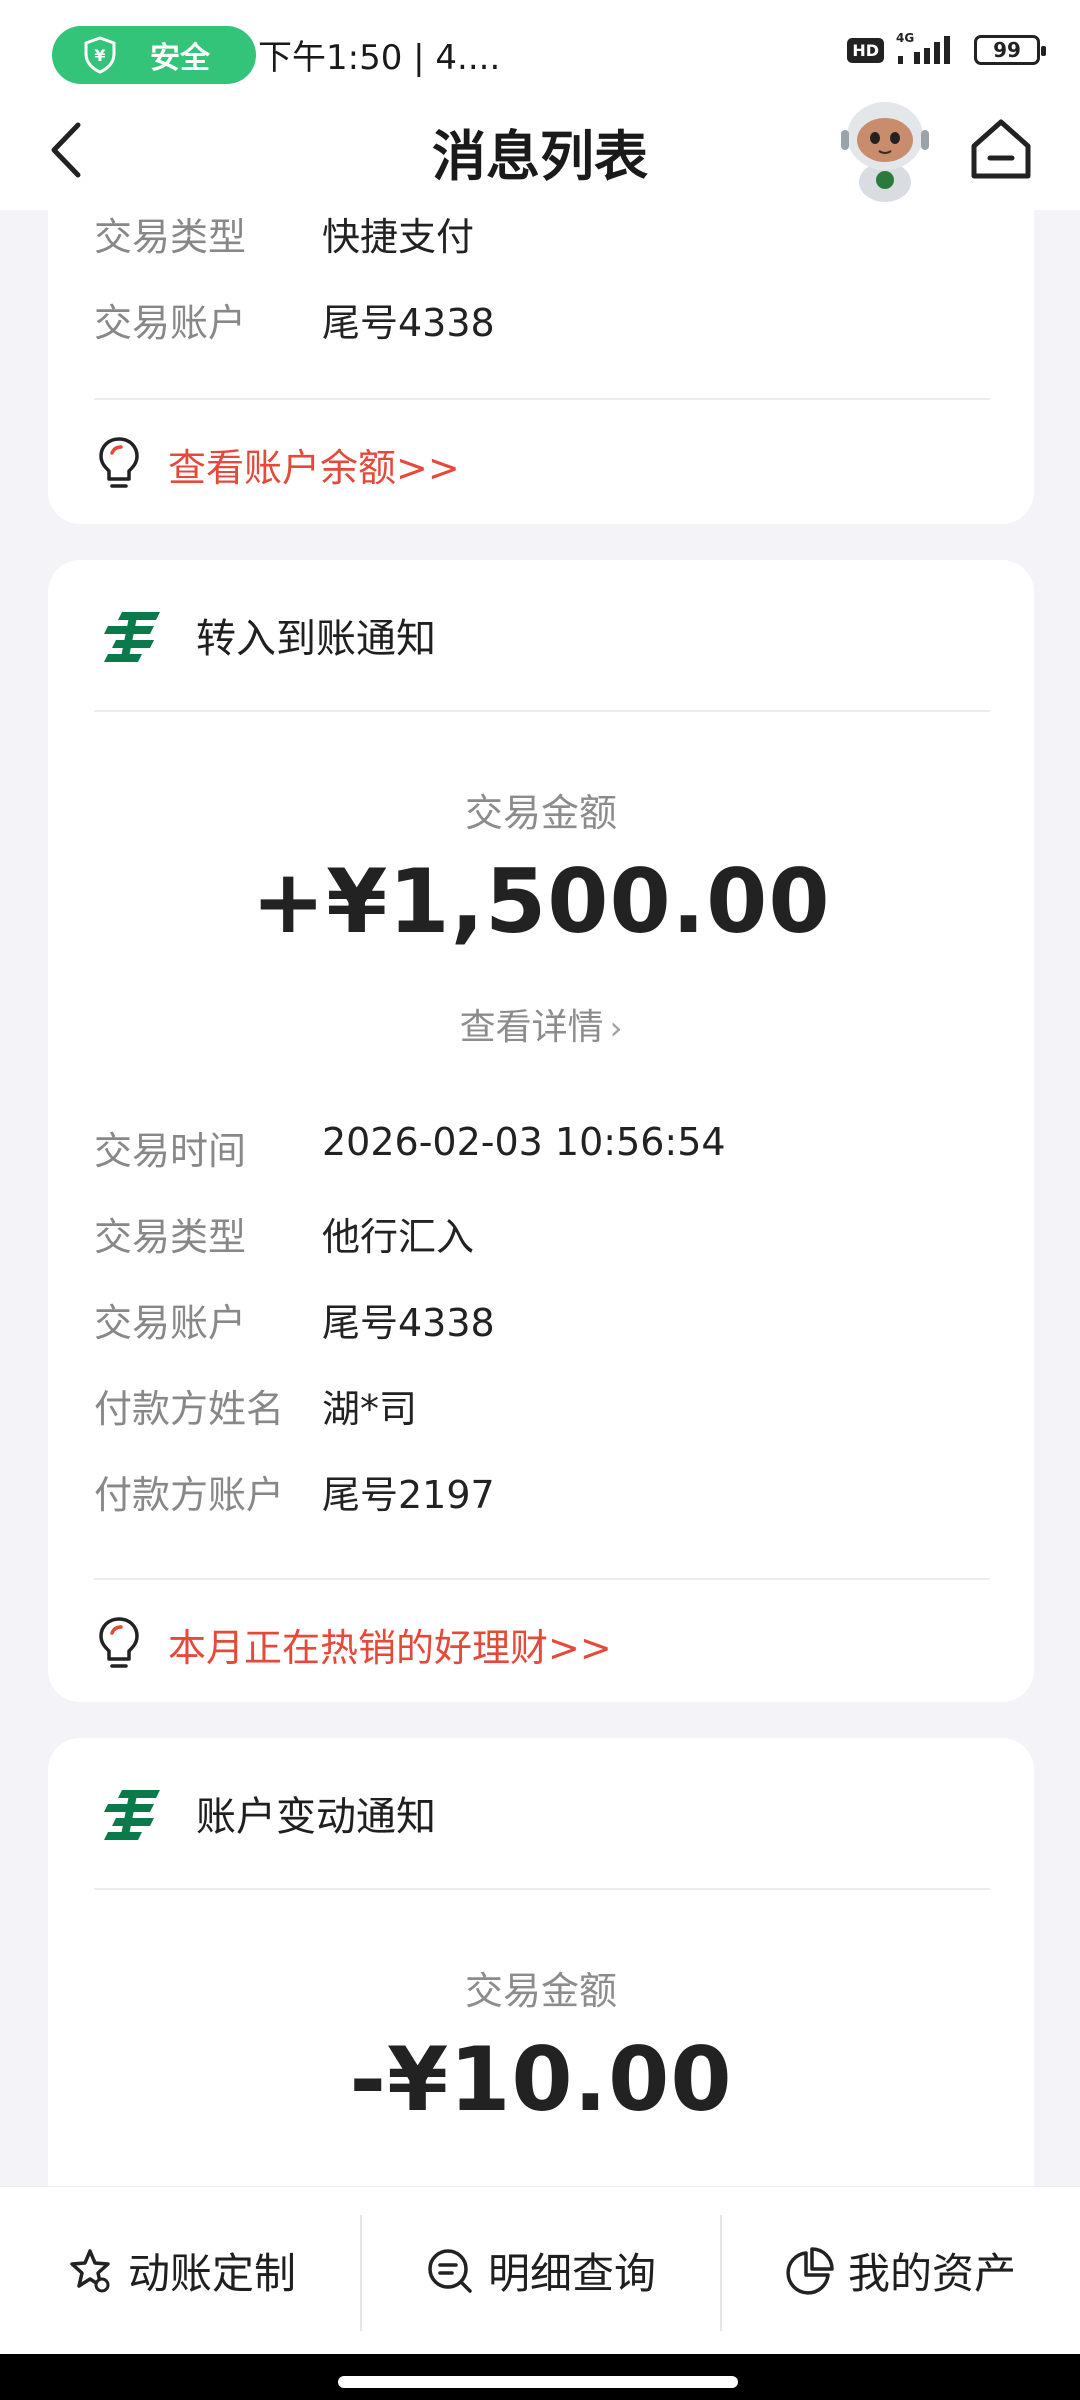 This screenshot has height=2400, width=1080. What do you see at coordinates (885, 150) in the screenshot?
I see `robot-assistant-icon` at bounding box center [885, 150].